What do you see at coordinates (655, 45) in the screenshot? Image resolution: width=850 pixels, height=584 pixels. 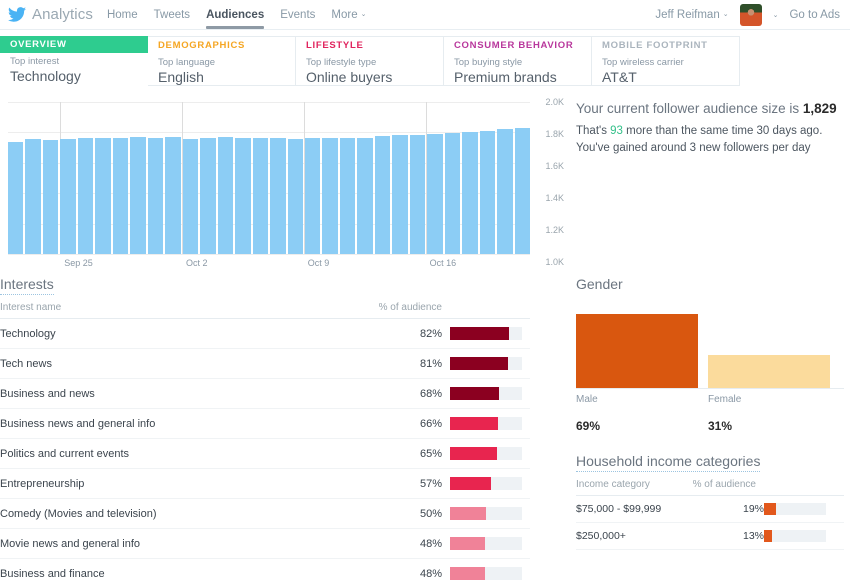 I see `card-mobile-footprint-tag: MOBILE FOOTPRINT` at bounding box center [655, 45].